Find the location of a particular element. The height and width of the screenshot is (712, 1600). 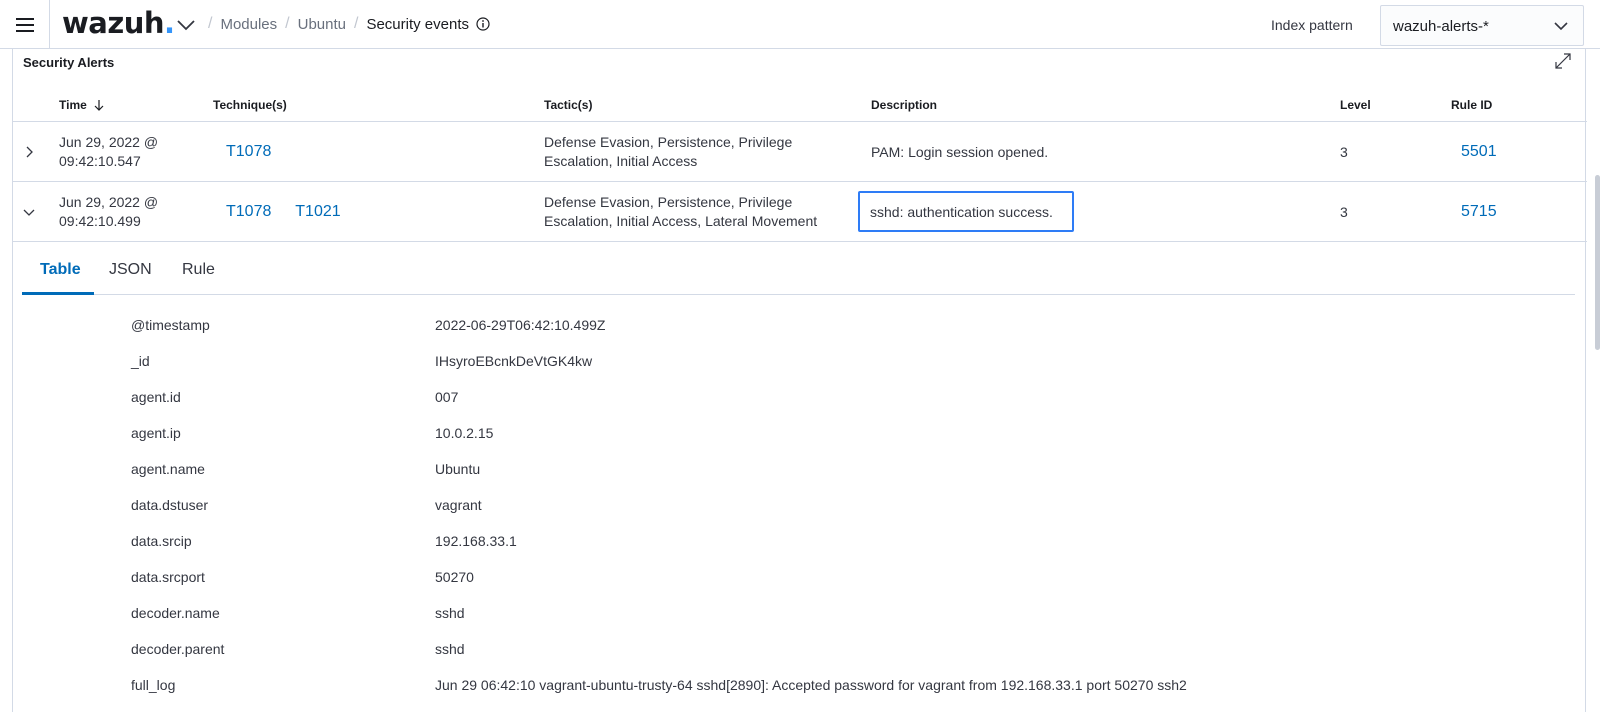

breadcrumb-current: Security events is located at coordinates (417, 24).